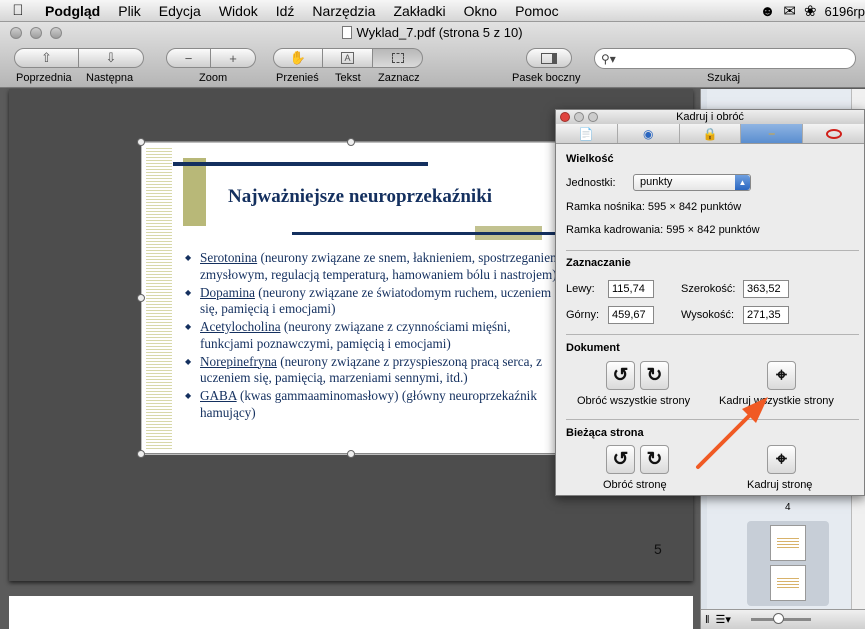 The image size is (865, 629). What do you see at coordinates (297, 78) in the screenshot?
I see `move-label: Przenieś` at bounding box center [297, 78].